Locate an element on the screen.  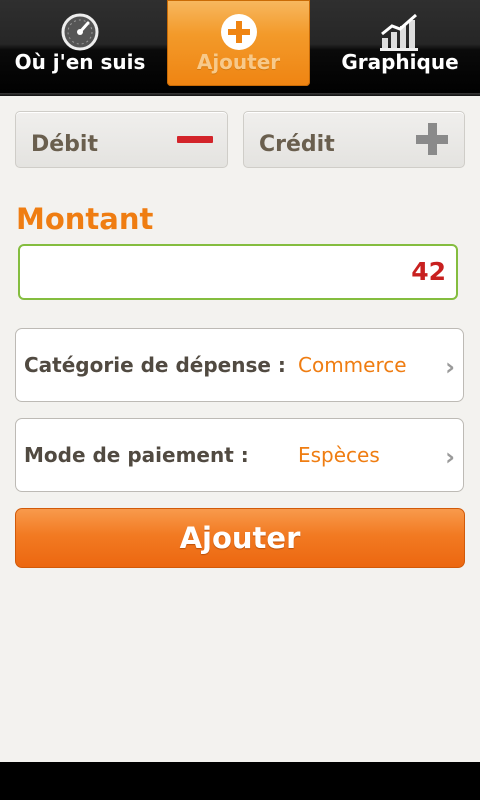
debit-label: Débit is located at coordinates (64, 144).